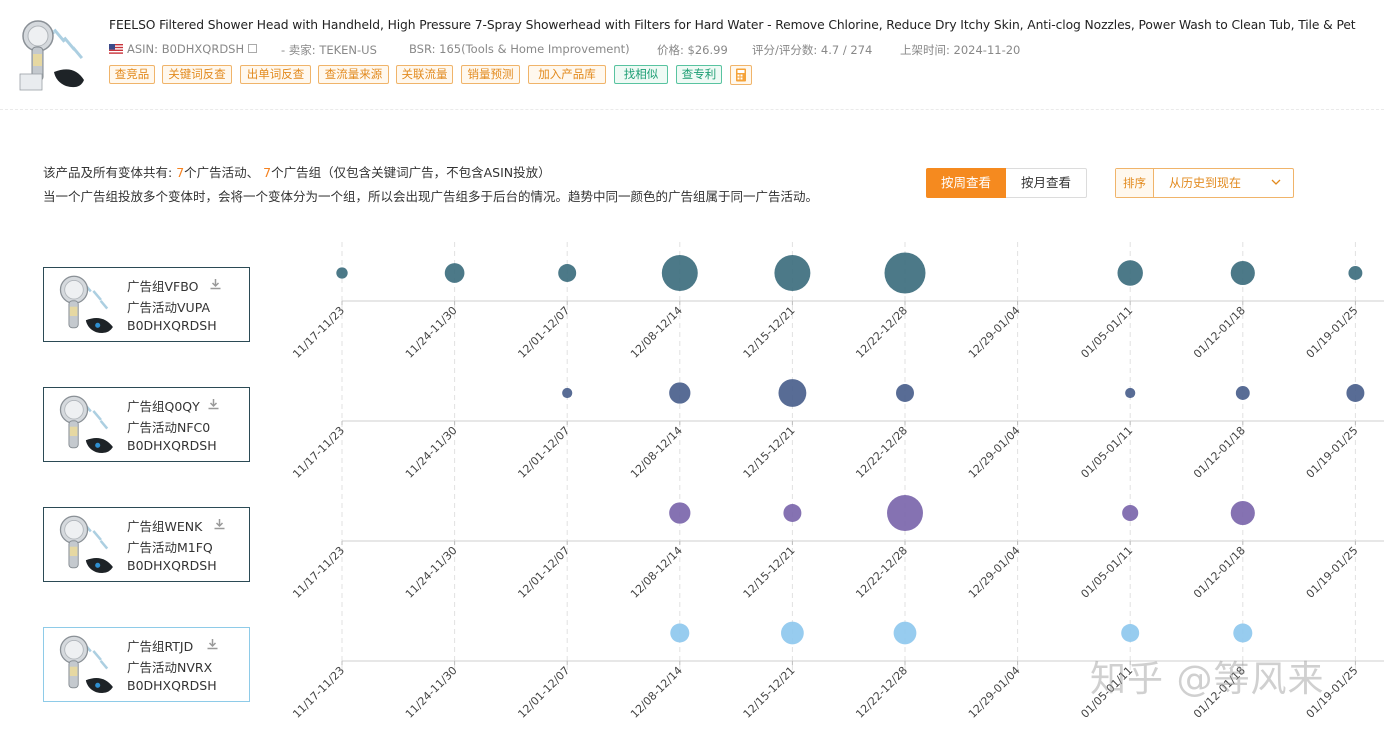 This screenshot has width=1384, height=729. Describe the element at coordinates (567, 74) in the screenshot. I see `tag-add-to-library-button: 加入产品库` at that location.